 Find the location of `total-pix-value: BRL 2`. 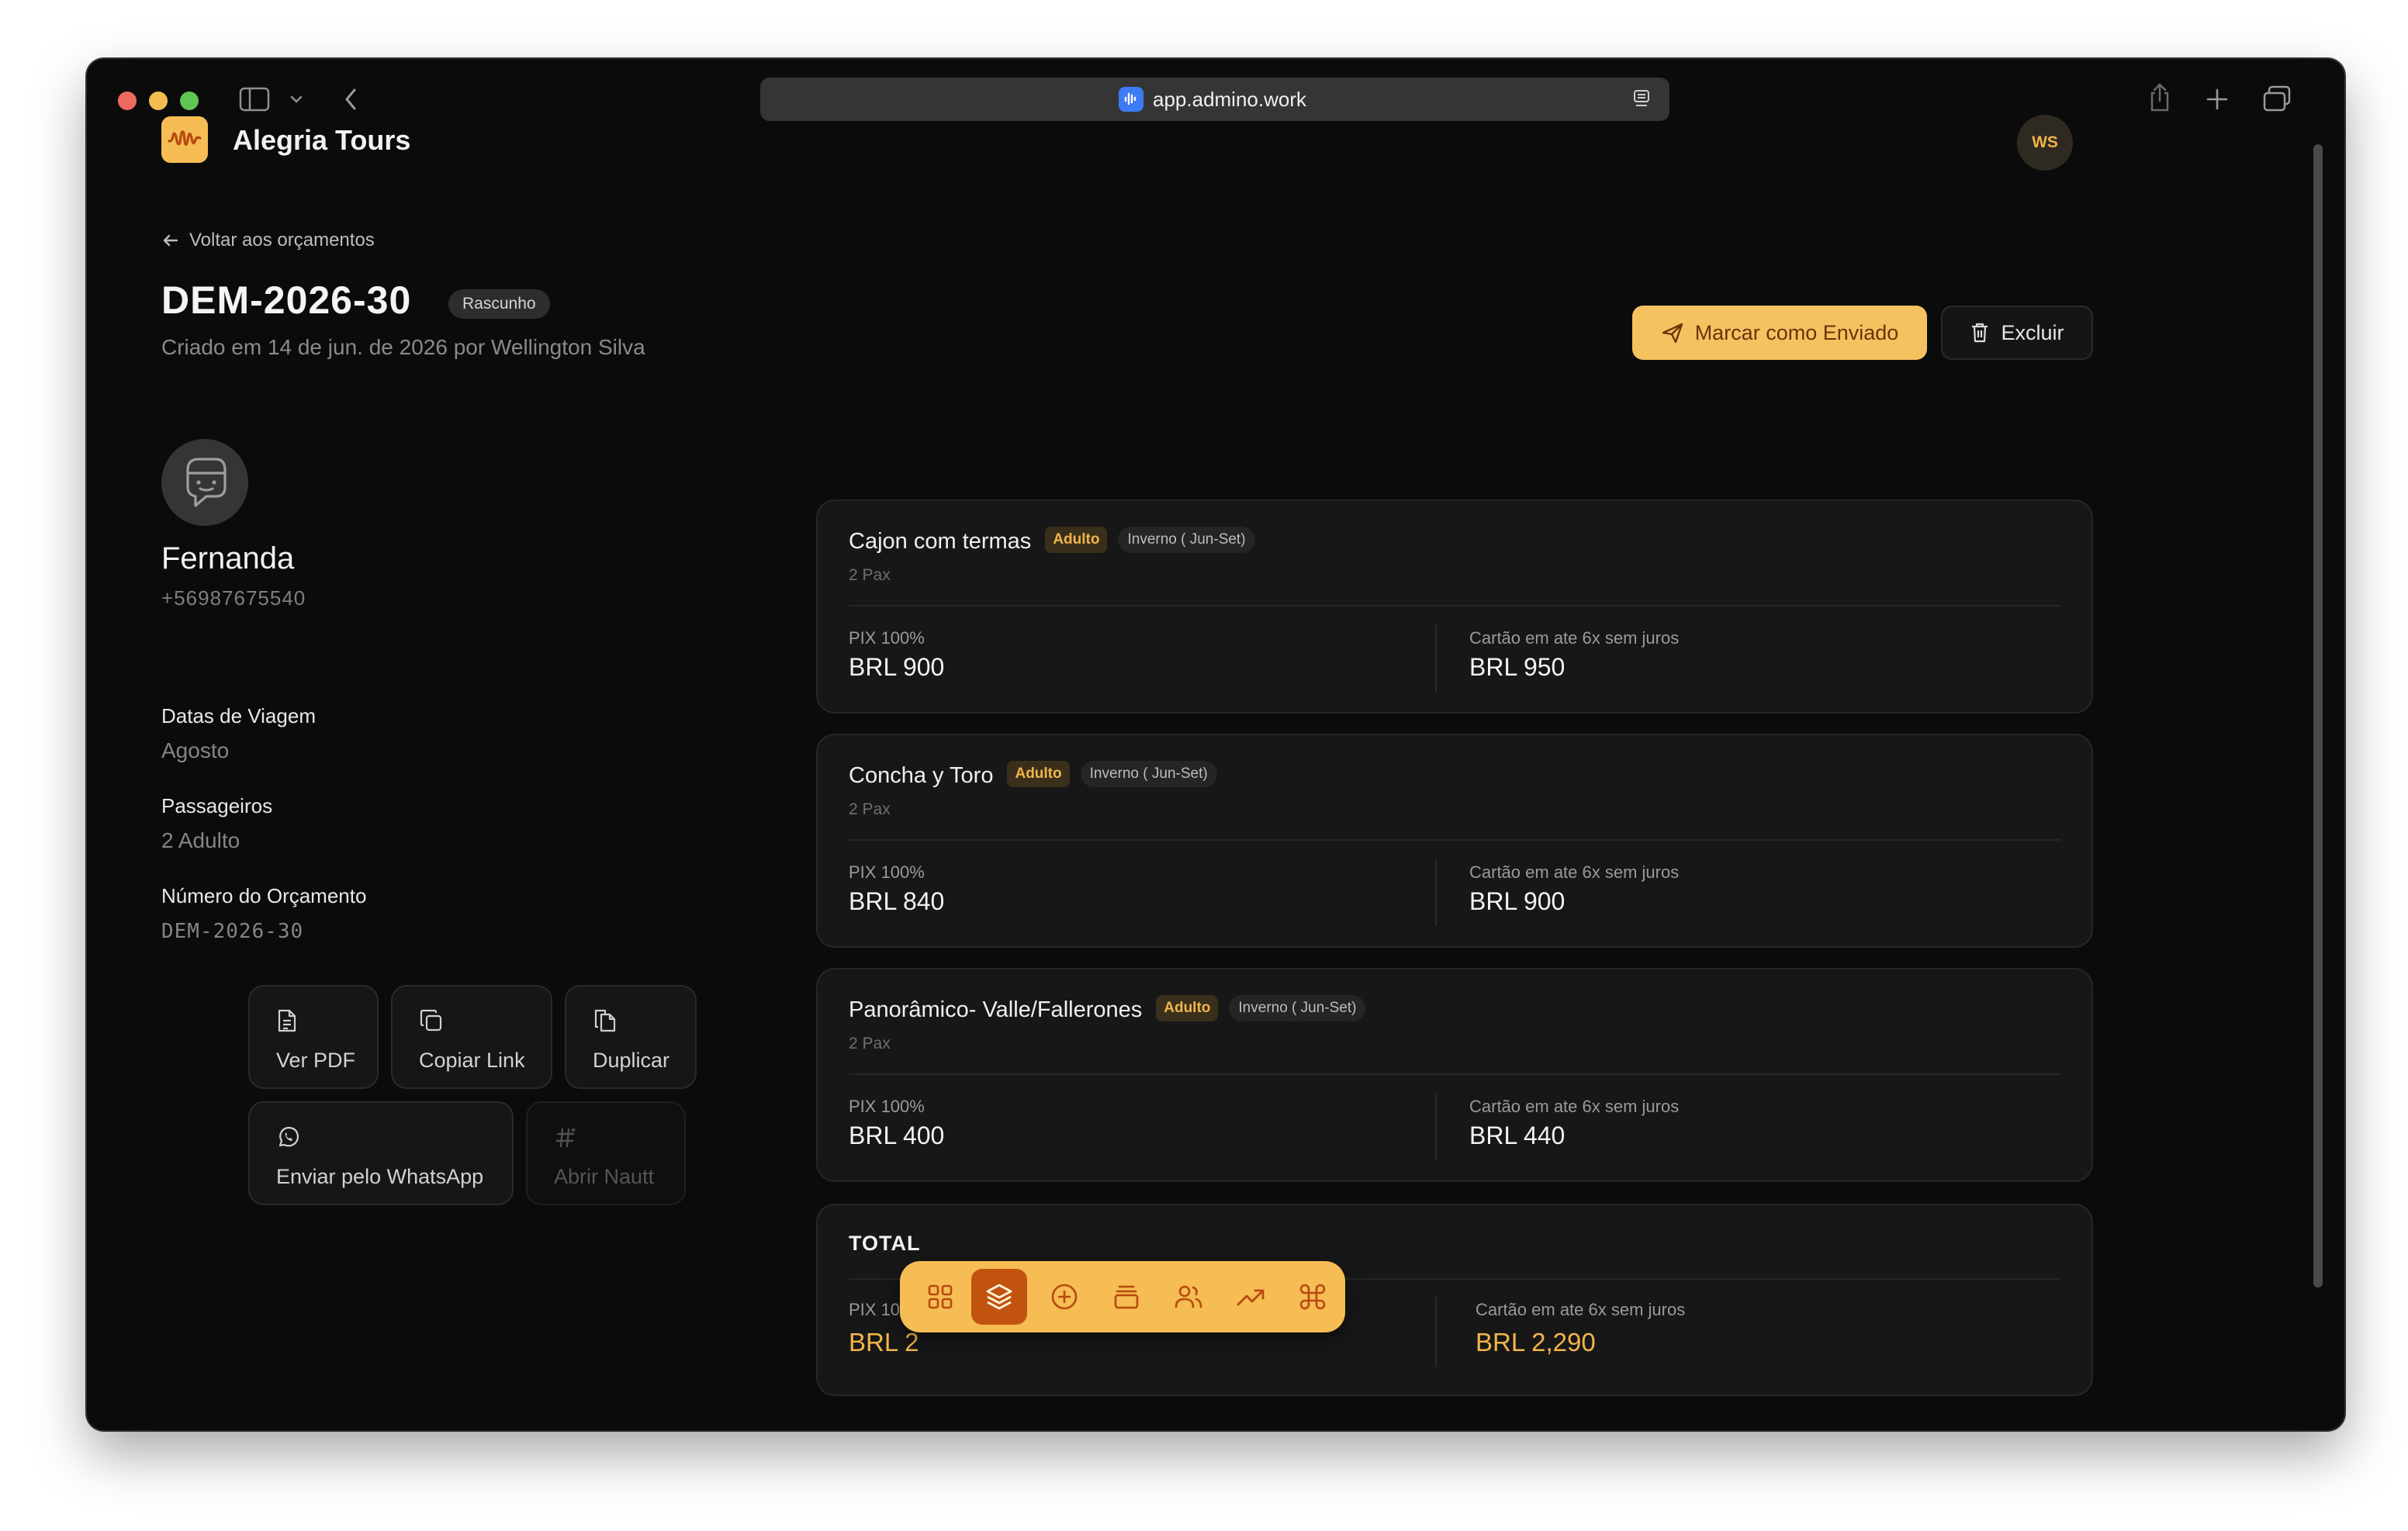

total-pix-value: BRL 2 is located at coordinates (884, 1342).